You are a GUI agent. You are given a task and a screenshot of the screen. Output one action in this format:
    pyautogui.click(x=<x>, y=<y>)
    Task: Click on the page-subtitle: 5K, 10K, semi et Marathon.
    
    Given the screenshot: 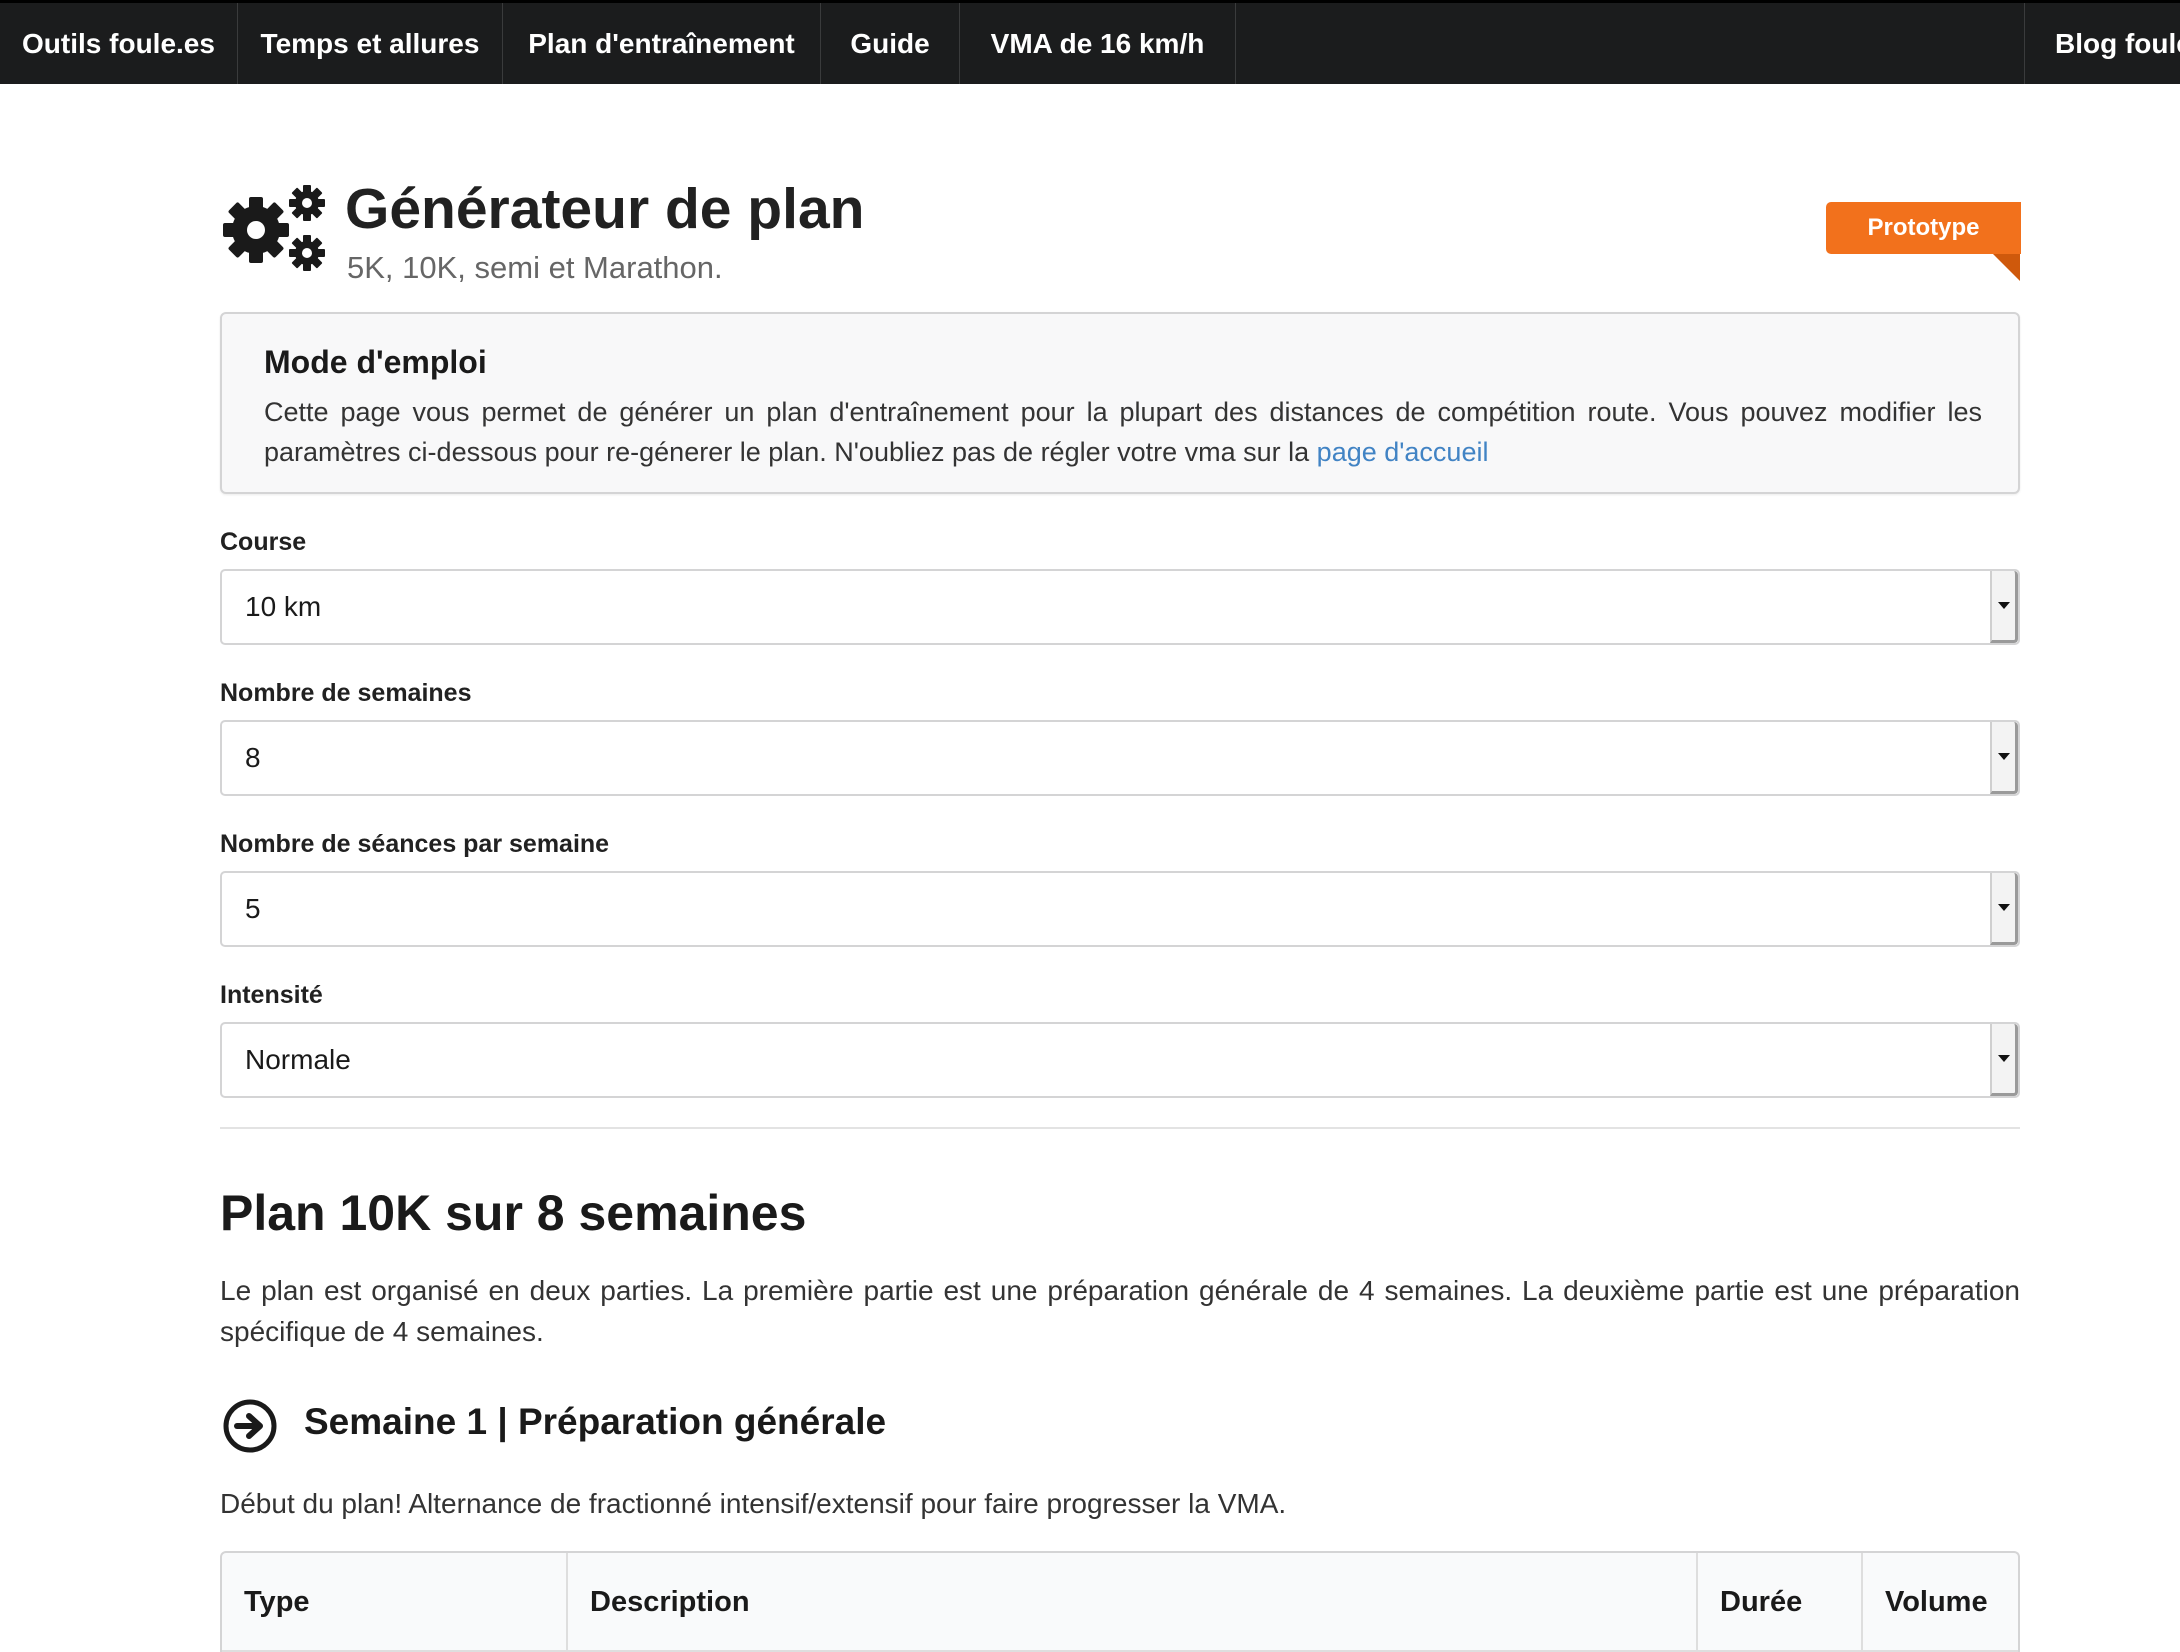 What is the action you would take?
    pyautogui.click(x=535, y=267)
    